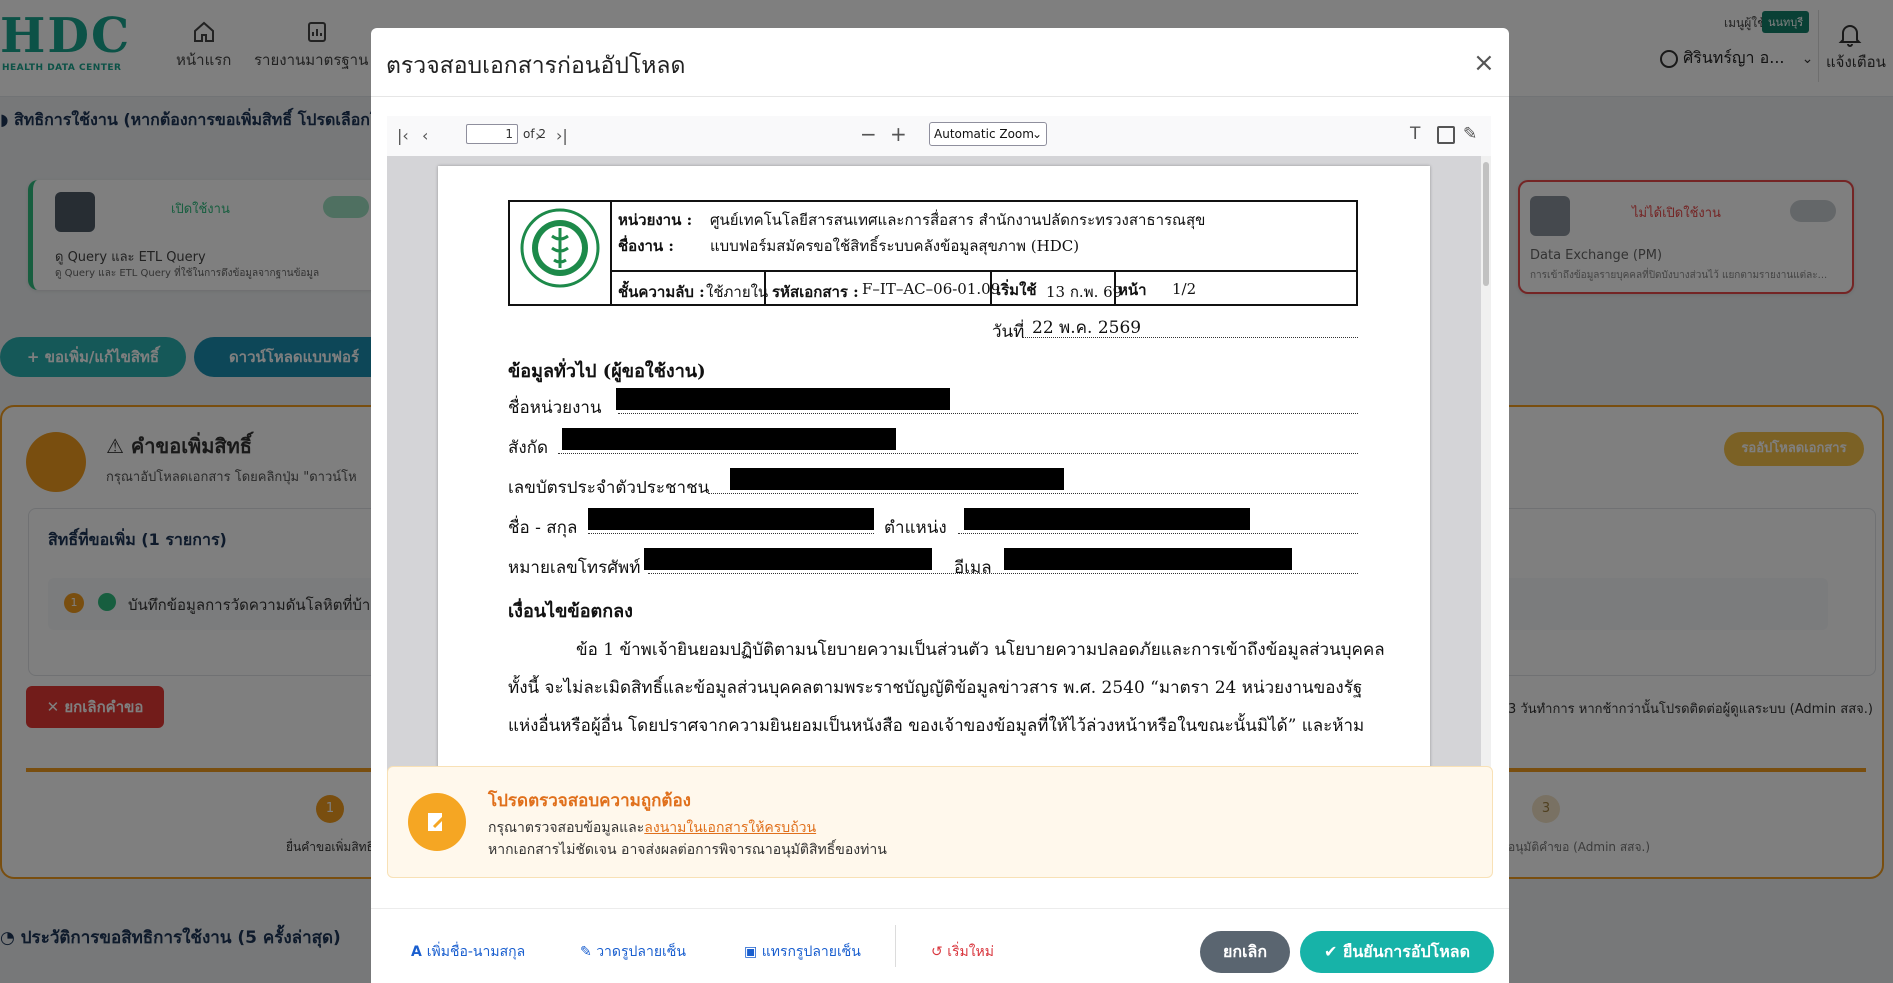  I want to click on zoom-out-icon: −, so click(868, 134).